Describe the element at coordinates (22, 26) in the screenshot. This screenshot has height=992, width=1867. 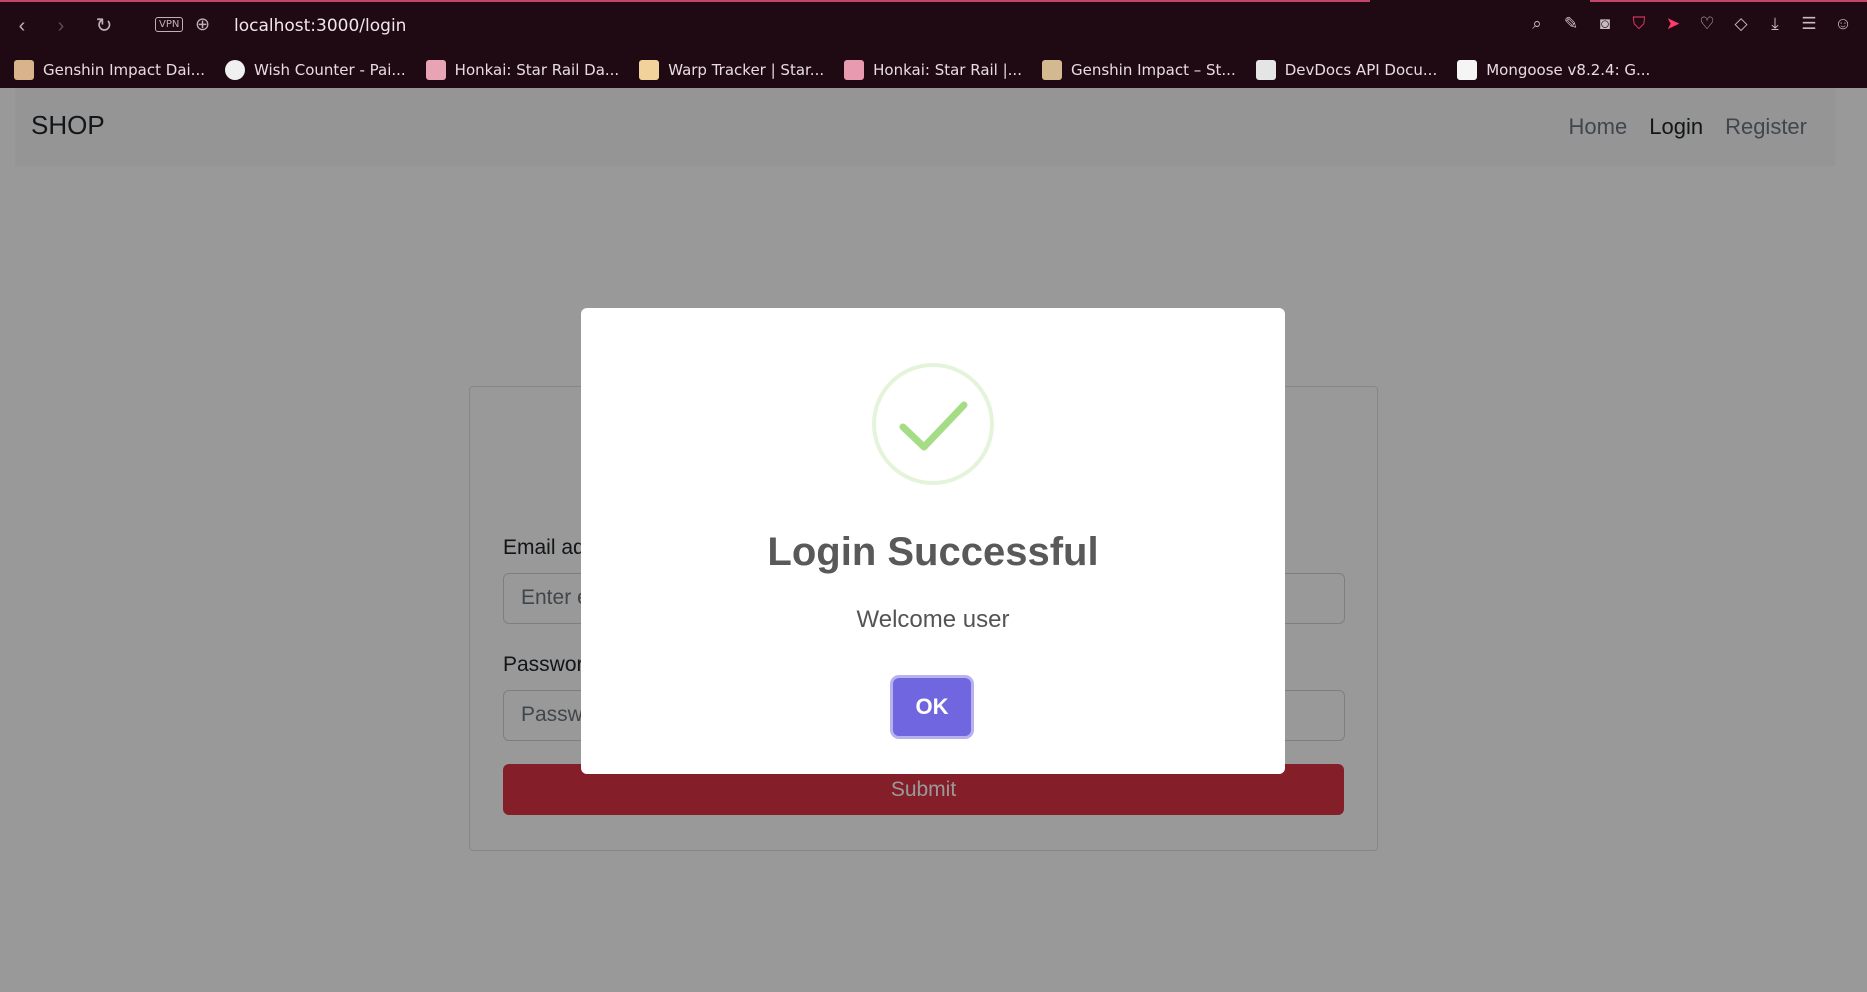
I see `back-icon: ‹` at that location.